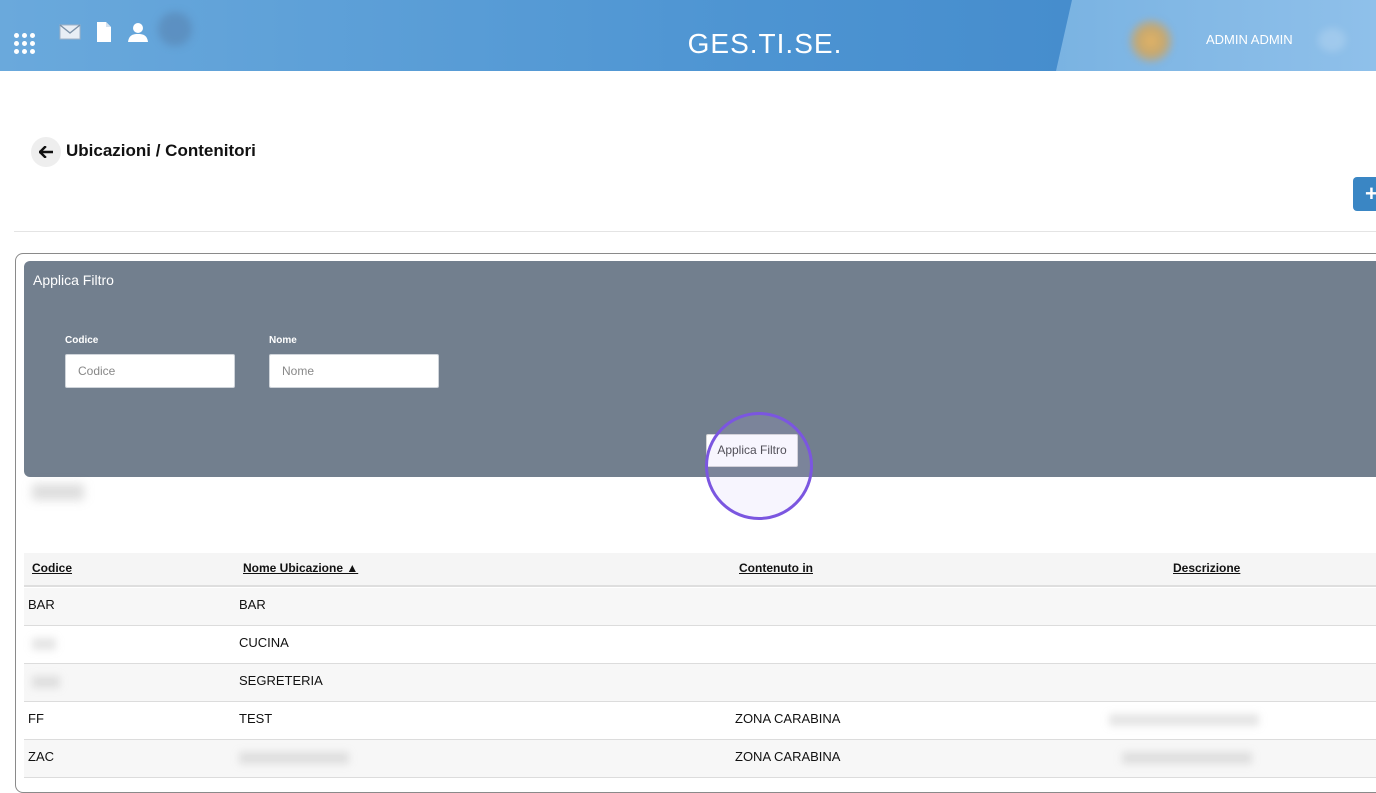 This screenshot has height=793, width=1376. Describe the element at coordinates (700, 721) in the screenshot. I see `table-row: FF TEST ZONA CARABINA` at that location.